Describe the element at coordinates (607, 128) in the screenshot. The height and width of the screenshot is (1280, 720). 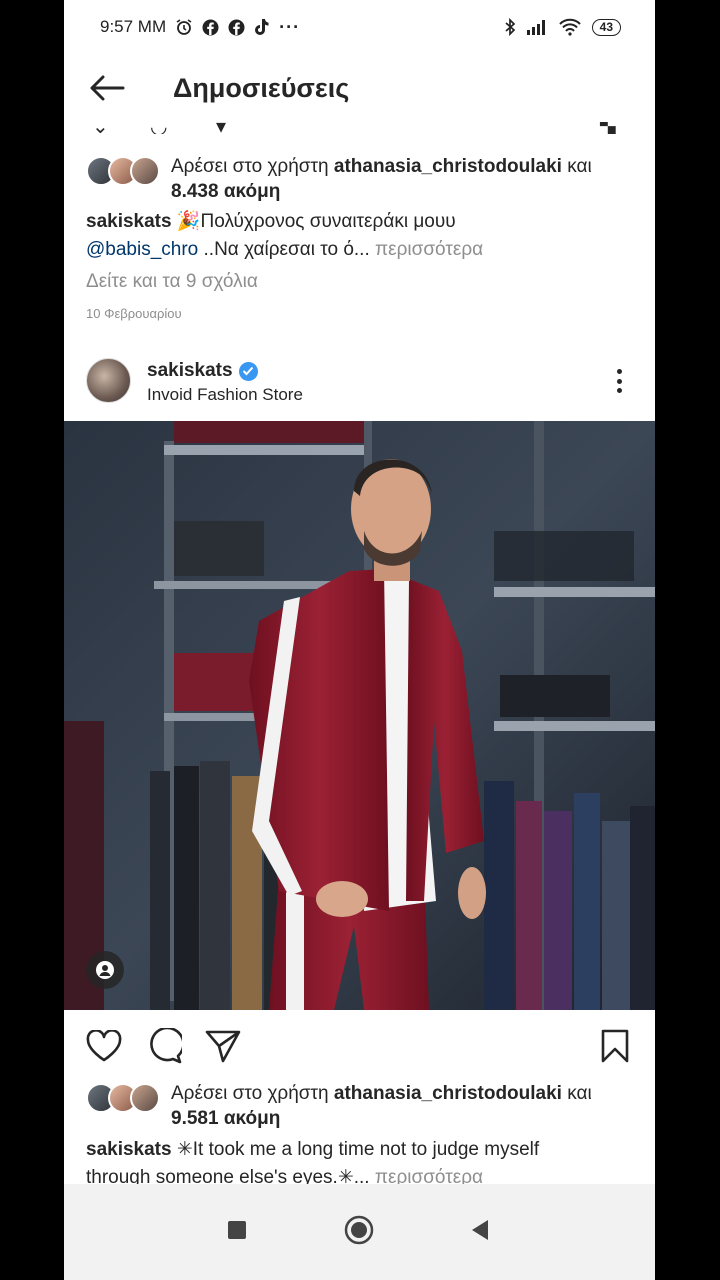
I see `bookmark-icon: ▚` at that location.